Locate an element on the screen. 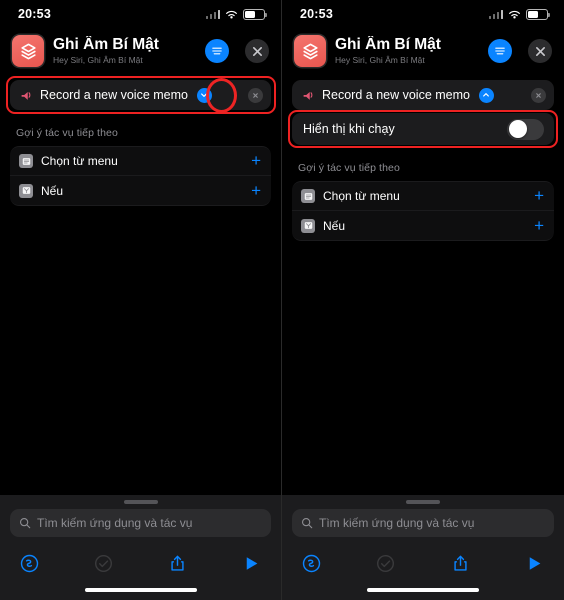 This screenshot has width=564, height=600. show-when-run-row: Hiển thị khi chạy is located at coordinates (423, 129).